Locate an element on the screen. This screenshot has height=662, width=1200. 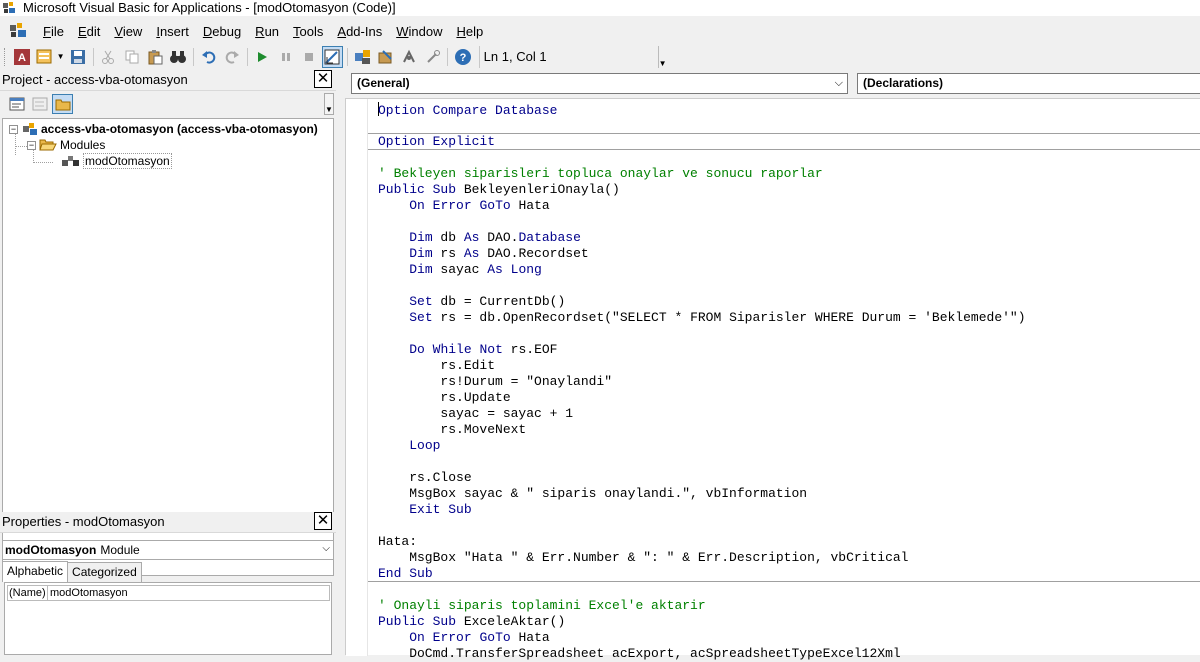
toolbar-grip is located at coordinates (5, 56).